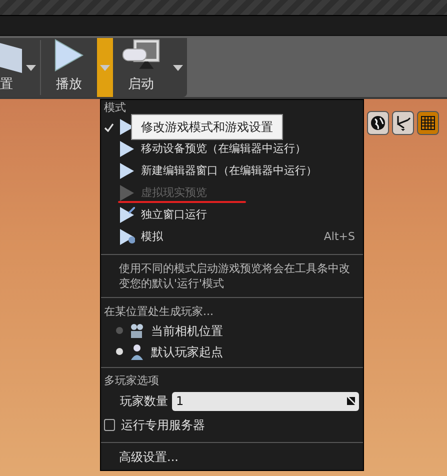  Describe the element at coordinates (115, 108) in the screenshot. I see `section-header: 模式` at that location.